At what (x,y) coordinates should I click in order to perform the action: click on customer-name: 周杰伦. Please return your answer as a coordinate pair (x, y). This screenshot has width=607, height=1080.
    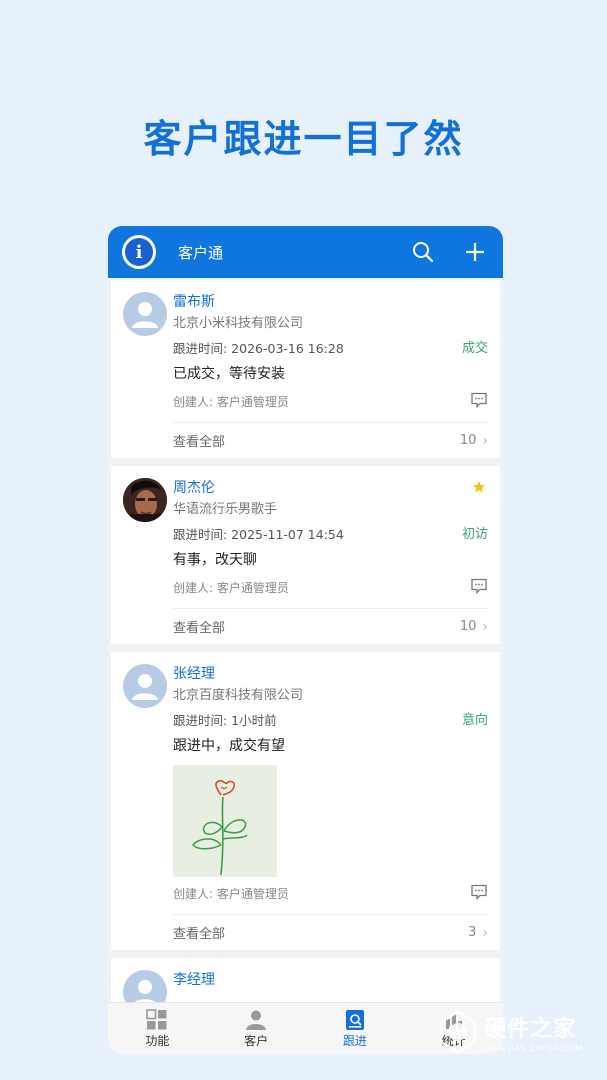
    Looking at the image, I should click on (330, 488).